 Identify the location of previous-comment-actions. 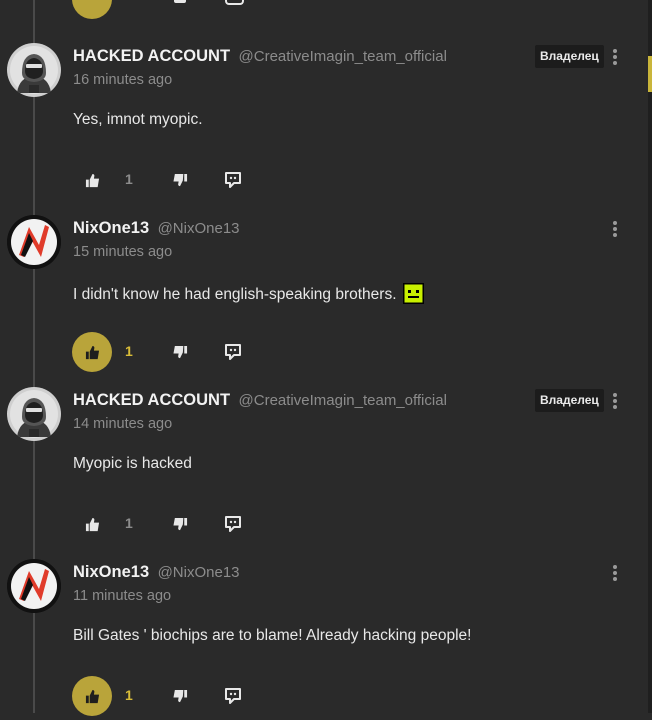
(324, 9).